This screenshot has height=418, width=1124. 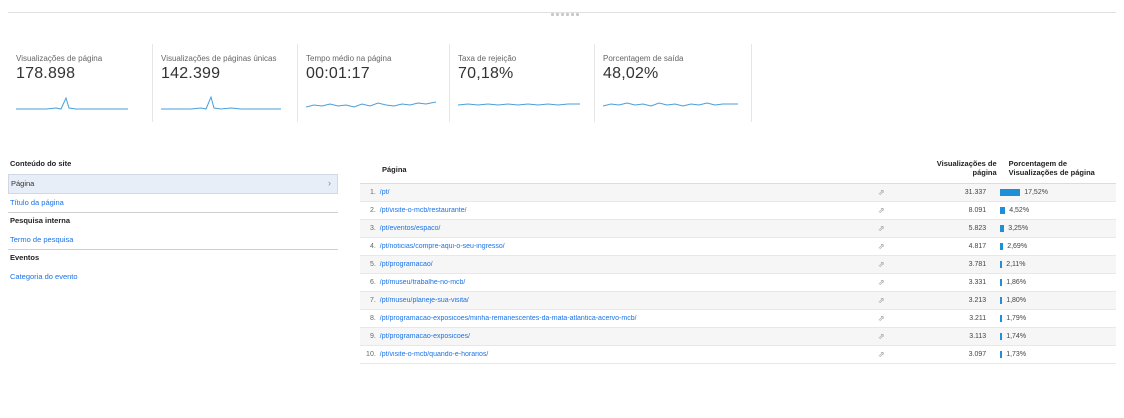 What do you see at coordinates (1051, 318) in the screenshot?
I see `percentage-cell: 1,79%` at bounding box center [1051, 318].